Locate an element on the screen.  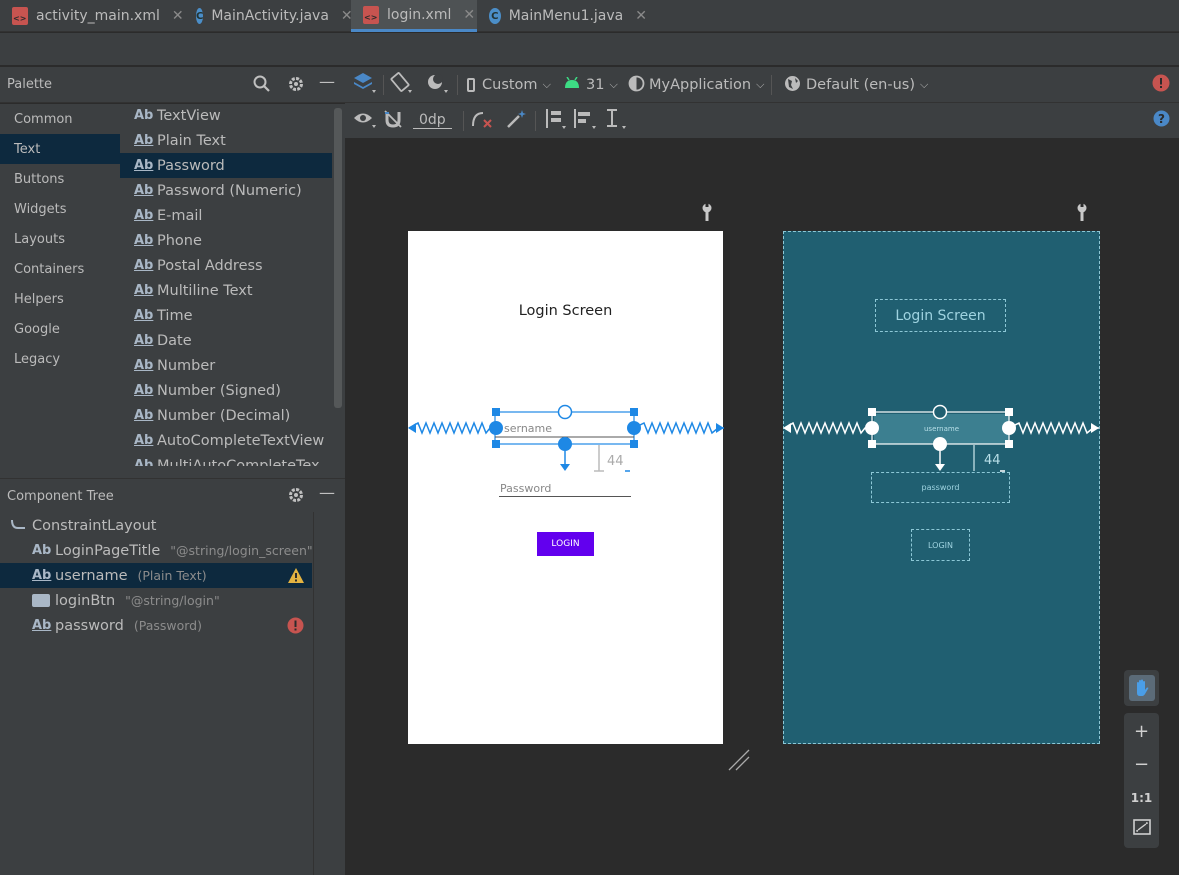
view-options-button is located at coordinates (365, 120).